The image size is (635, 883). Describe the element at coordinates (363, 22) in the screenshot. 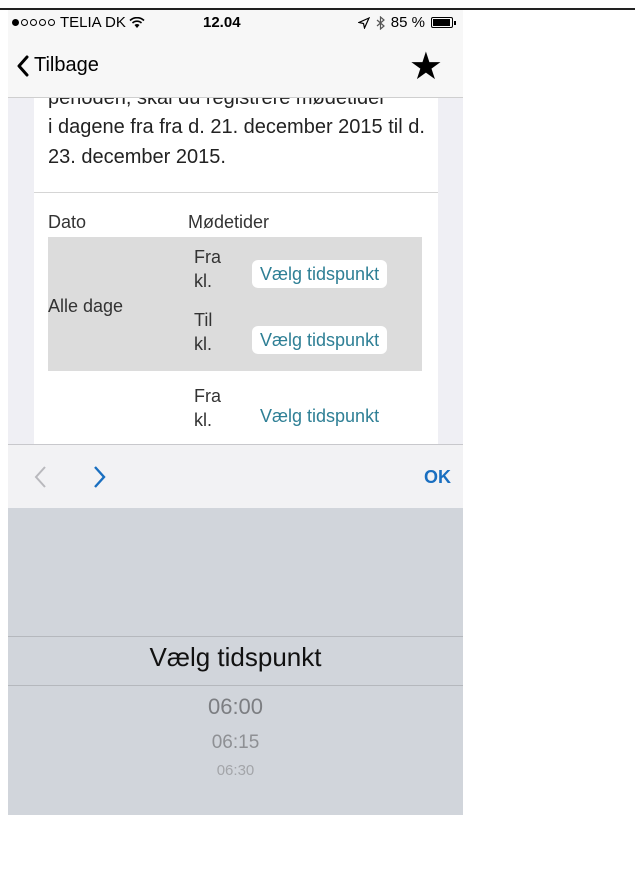

I see `location-arrow-icon` at that location.